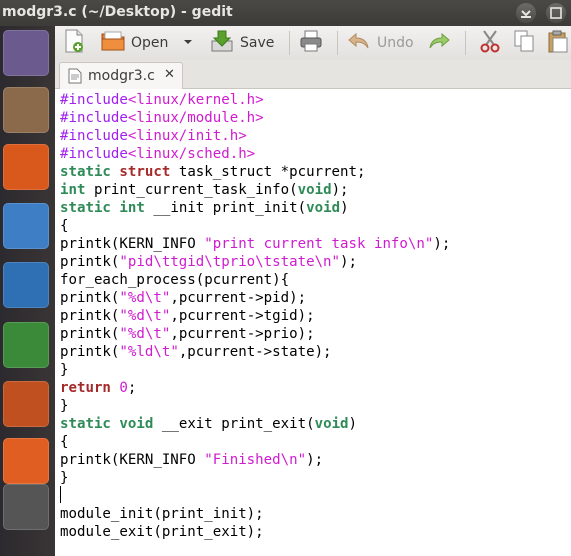 This screenshot has width=571, height=556. I want to click on code-token: for_each_process(pcurrent){, so click(175, 280).